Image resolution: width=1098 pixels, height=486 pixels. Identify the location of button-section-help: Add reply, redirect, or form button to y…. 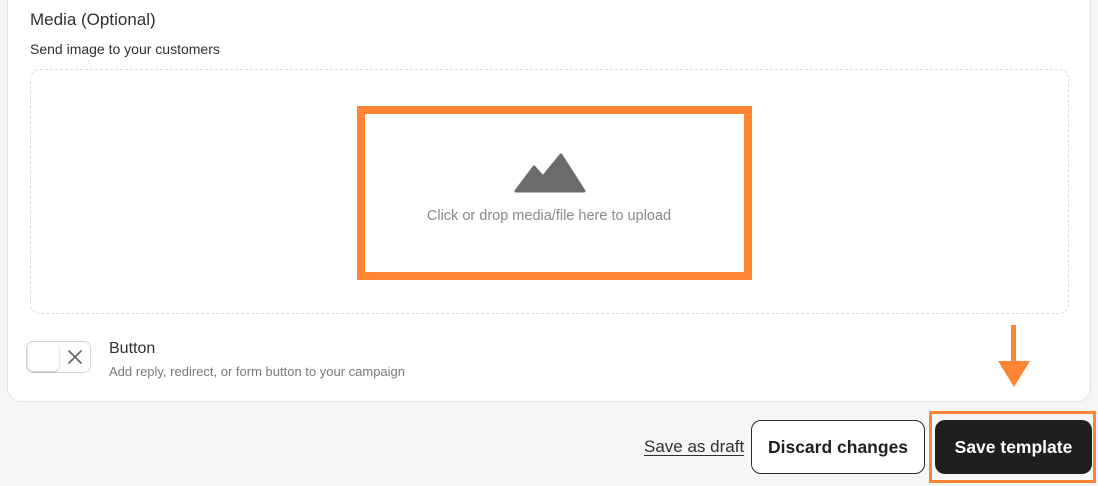
(257, 371).